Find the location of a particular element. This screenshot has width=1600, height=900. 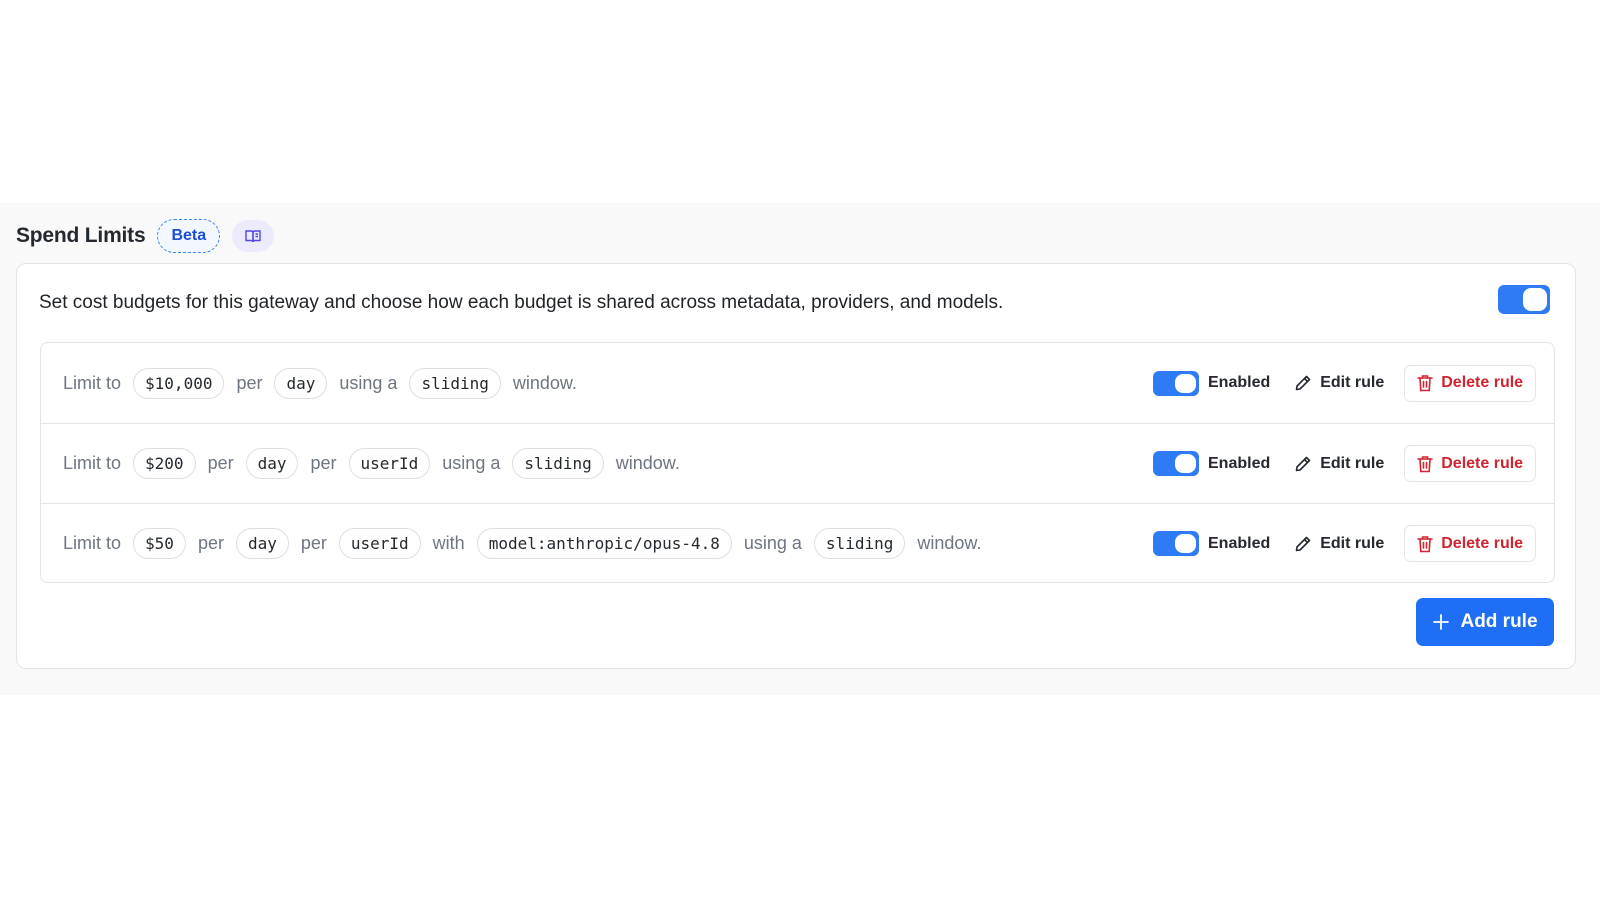

rule-value-chip: $10,000 is located at coordinates (179, 383).